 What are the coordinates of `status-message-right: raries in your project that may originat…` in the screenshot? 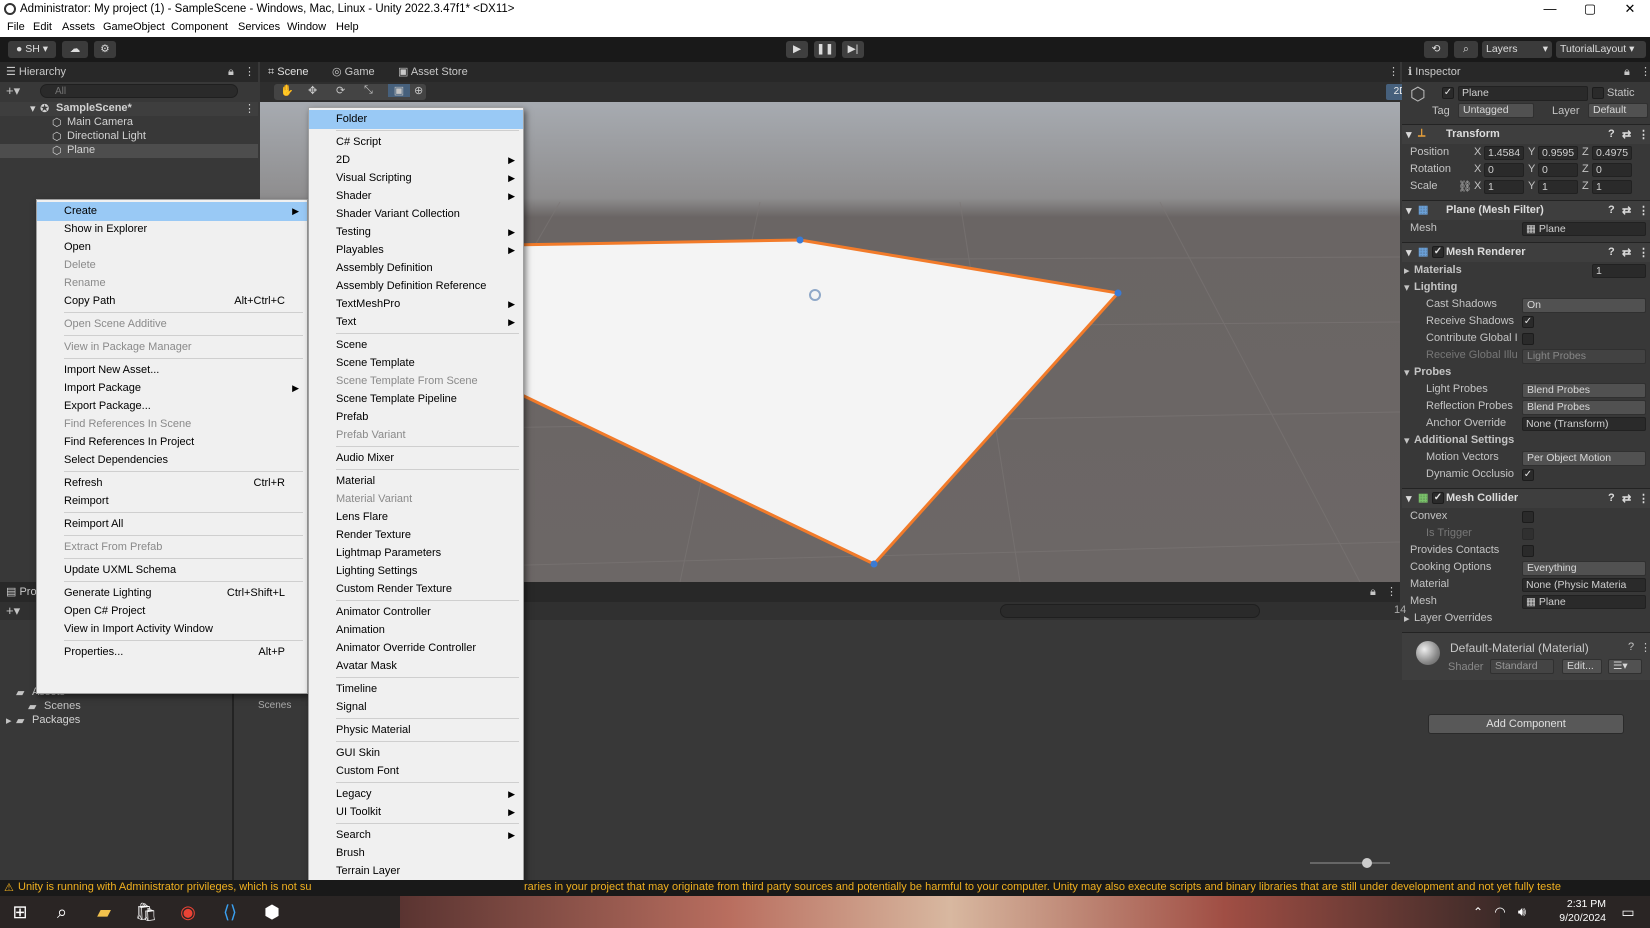 It's located at (1042, 887).